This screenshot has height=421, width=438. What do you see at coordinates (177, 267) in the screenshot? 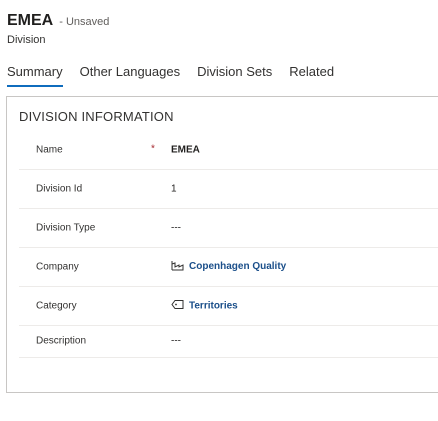
I see `company-icon` at bounding box center [177, 267].